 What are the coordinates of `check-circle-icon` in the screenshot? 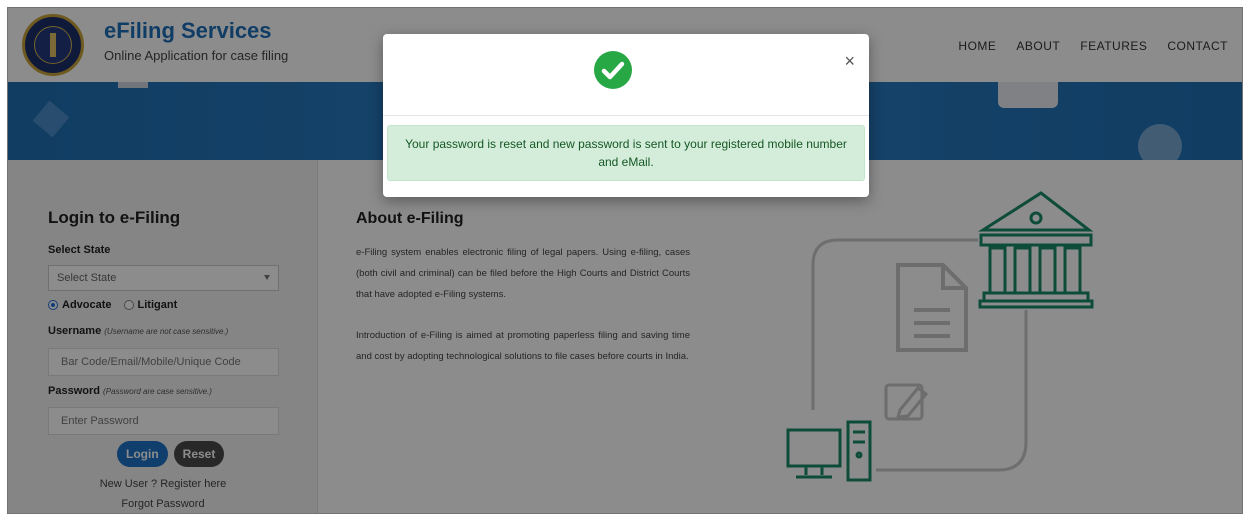 It's located at (613, 70).